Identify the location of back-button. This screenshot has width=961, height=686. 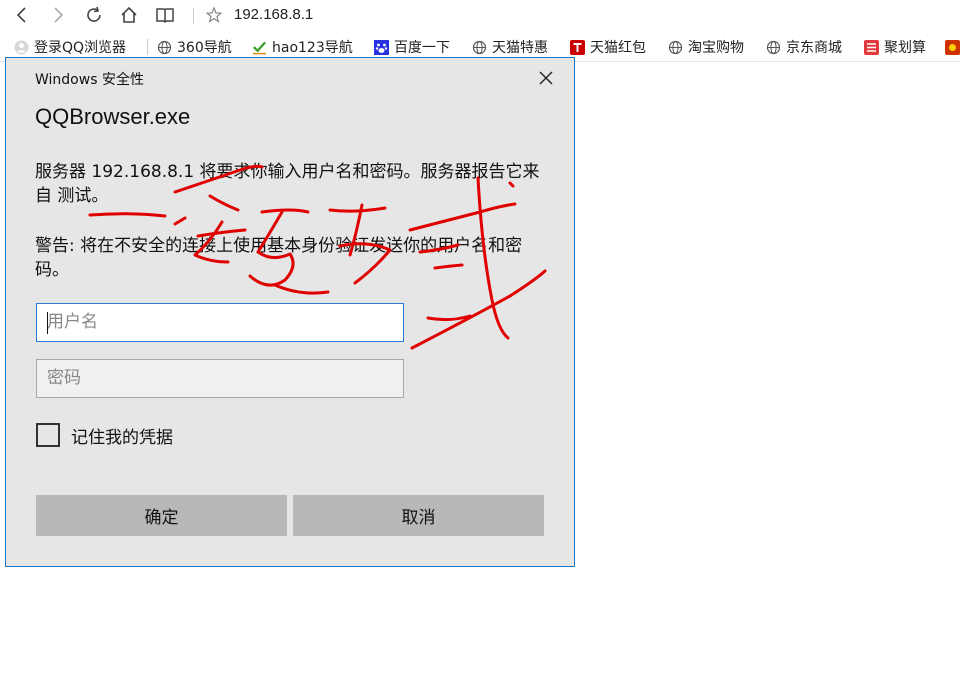
(22, 15).